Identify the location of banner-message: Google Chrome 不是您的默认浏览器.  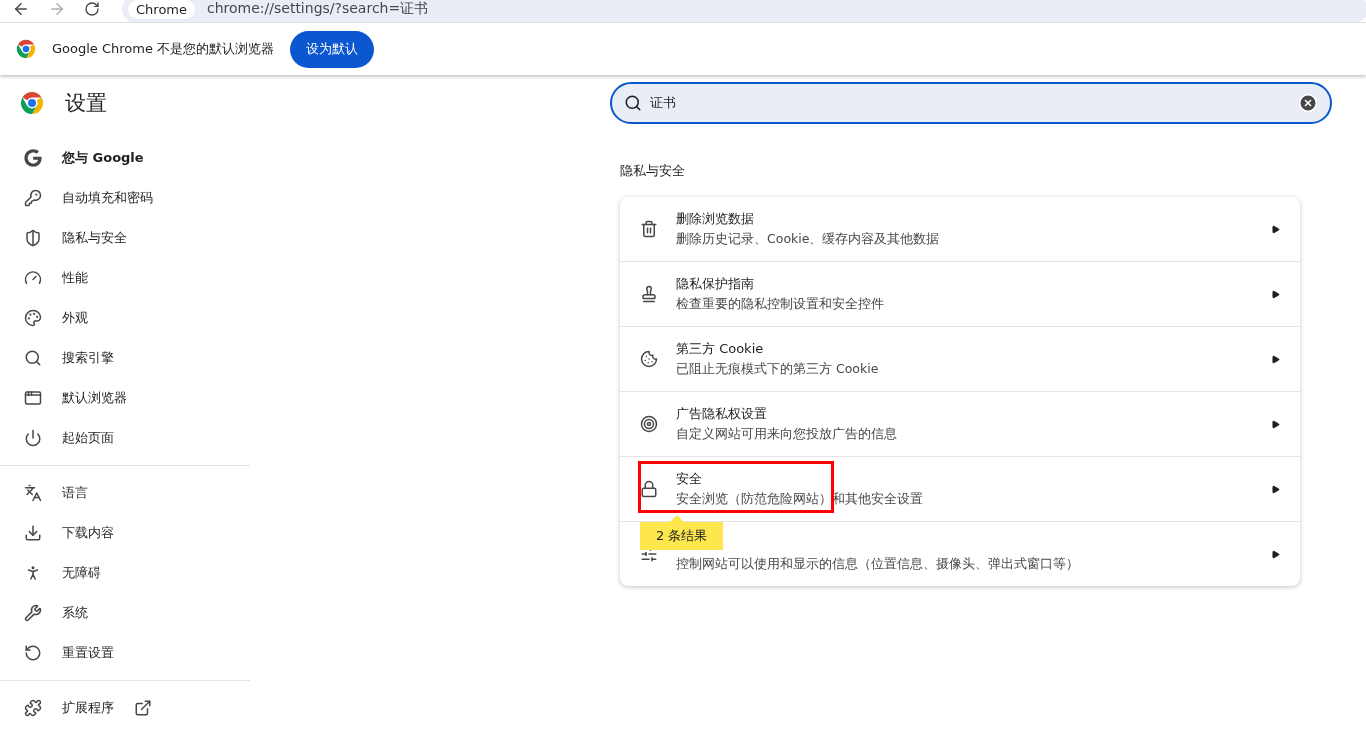
(163, 49).